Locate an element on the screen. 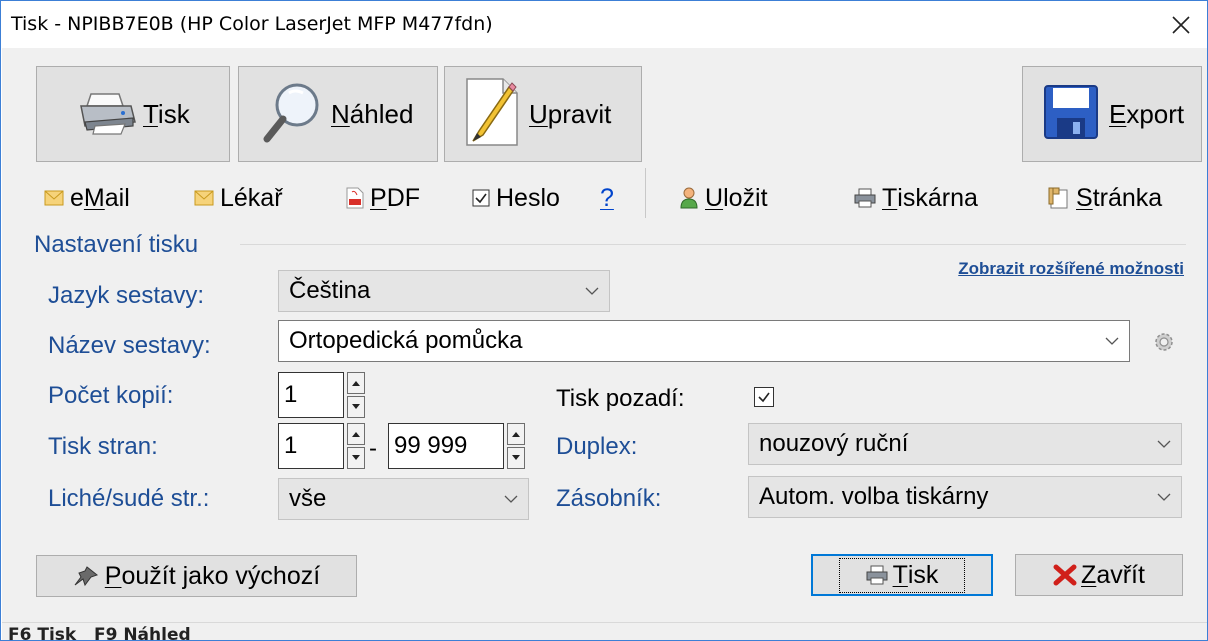 The height and width of the screenshot is (641, 1208). red-x-icon is located at coordinates (1065, 575).